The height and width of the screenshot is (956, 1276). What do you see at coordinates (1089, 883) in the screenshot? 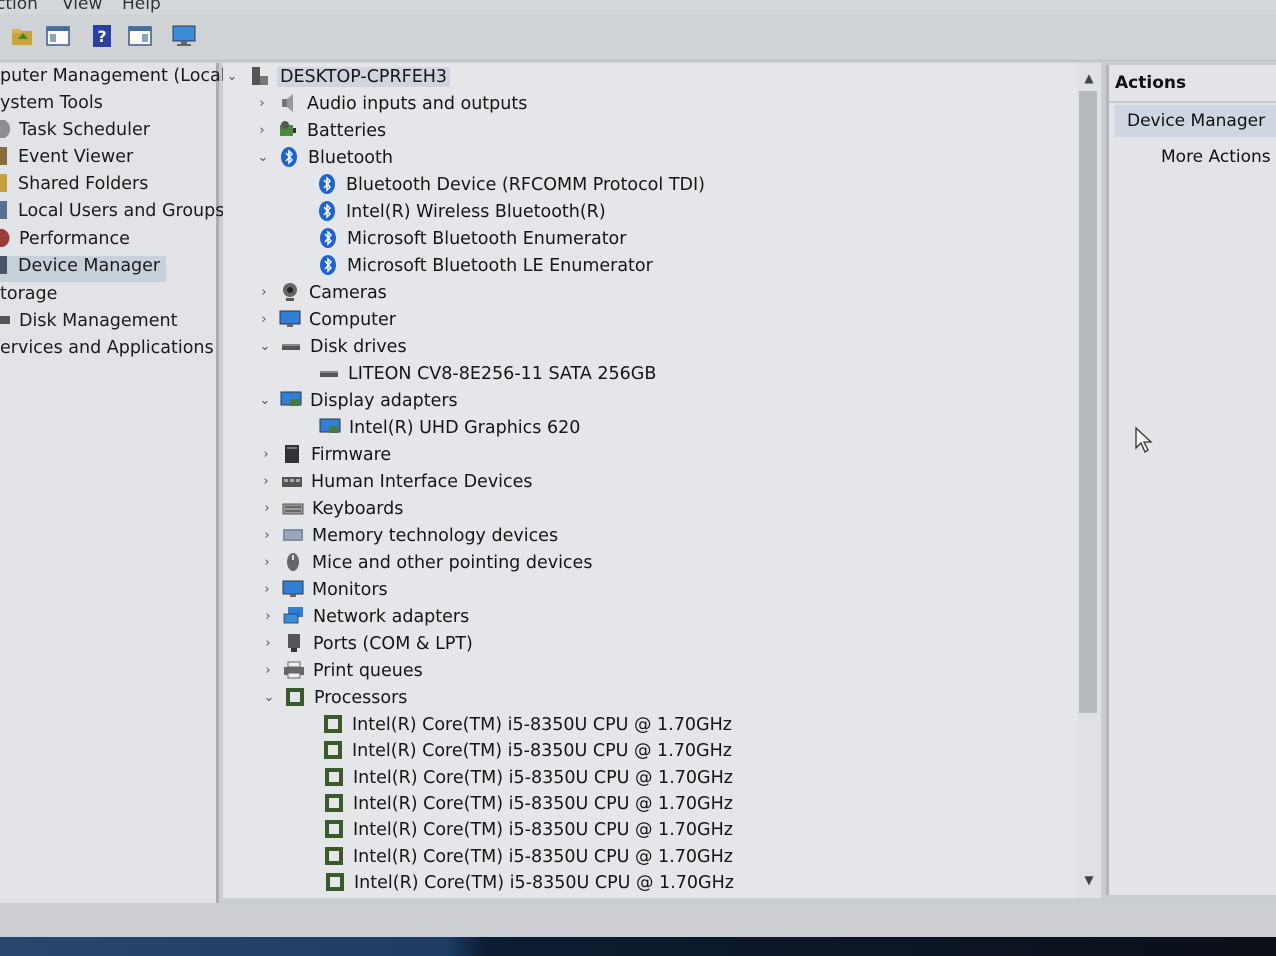
I see `scroll-down-icon: ▼` at bounding box center [1089, 883].